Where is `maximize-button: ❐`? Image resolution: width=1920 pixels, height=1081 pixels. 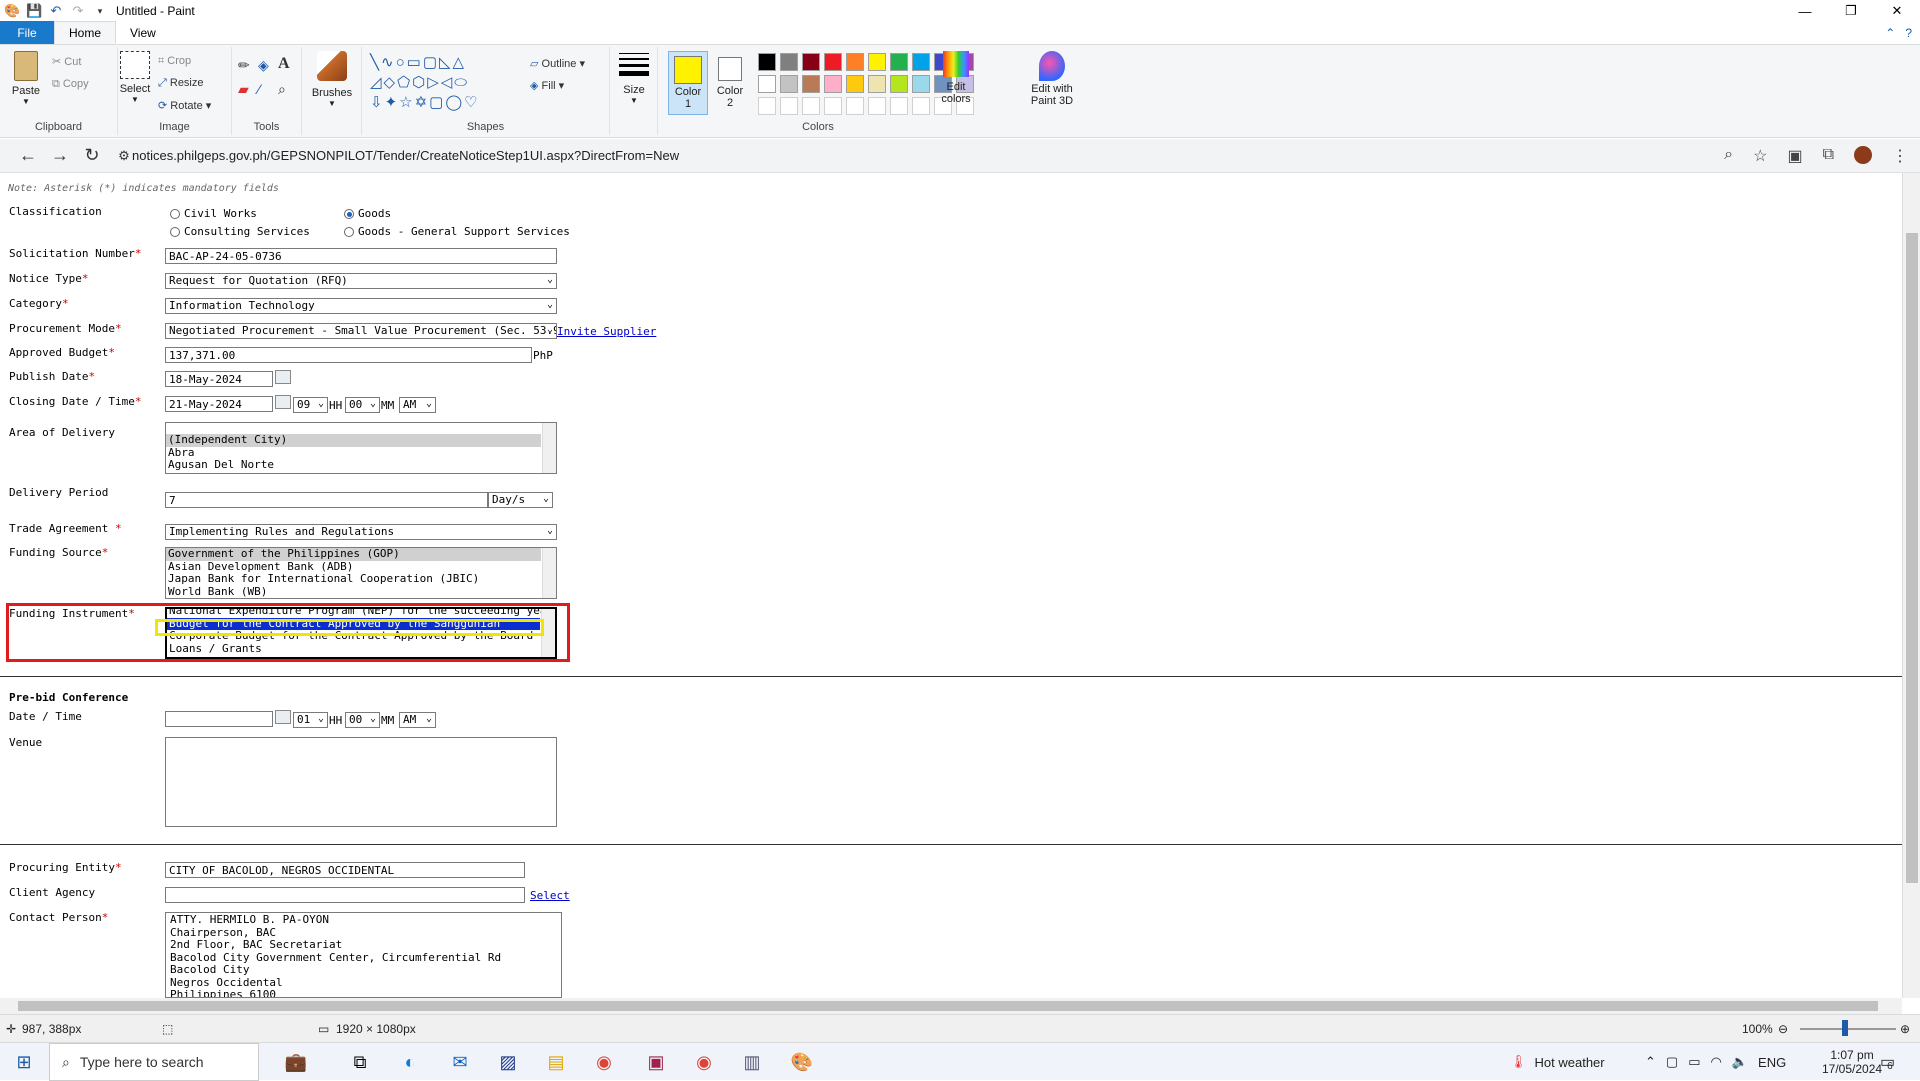
maximize-button: ❐ is located at coordinates (1851, 11).